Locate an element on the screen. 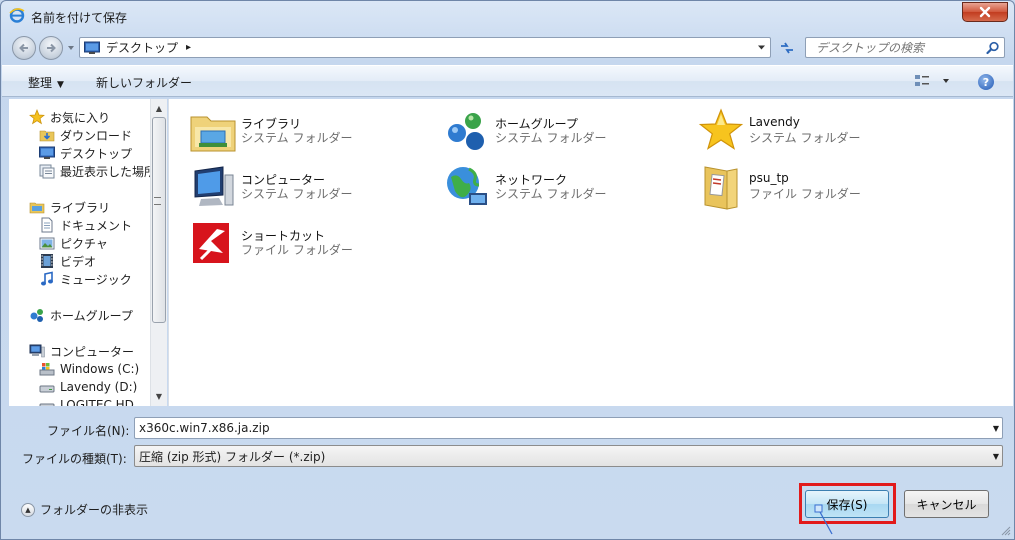 The image size is (1015, 540). help-icon: ? is located at coordinates (986, 82).